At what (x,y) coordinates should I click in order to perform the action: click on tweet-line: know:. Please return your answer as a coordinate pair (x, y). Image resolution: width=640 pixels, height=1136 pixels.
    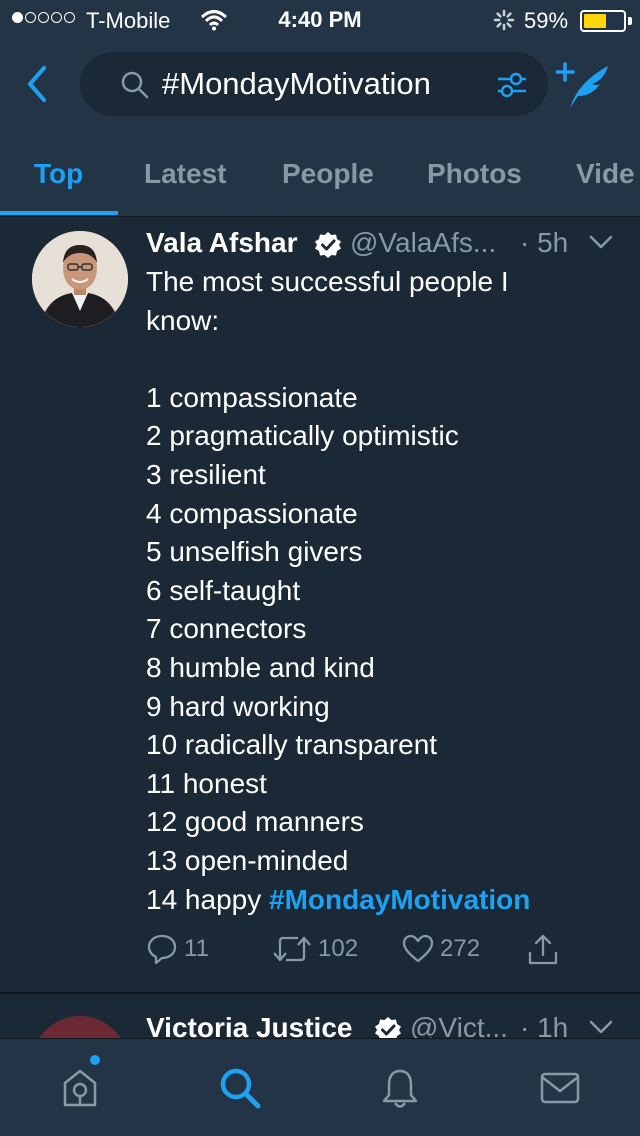
    Looking at the image, I should click on (183, 320).